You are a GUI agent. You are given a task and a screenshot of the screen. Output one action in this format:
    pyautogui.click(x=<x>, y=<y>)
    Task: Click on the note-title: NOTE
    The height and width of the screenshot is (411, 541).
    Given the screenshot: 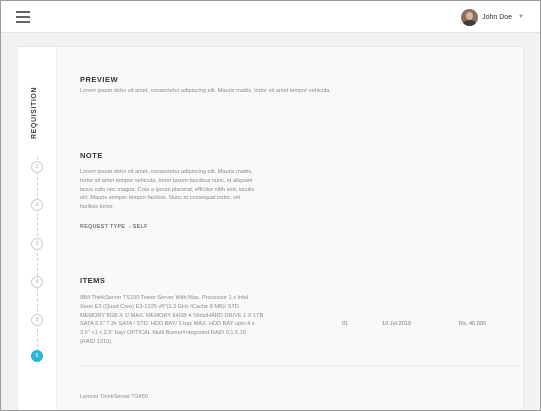 What is the action you would take?
    pyautogui.click(x=91, y=155)
    